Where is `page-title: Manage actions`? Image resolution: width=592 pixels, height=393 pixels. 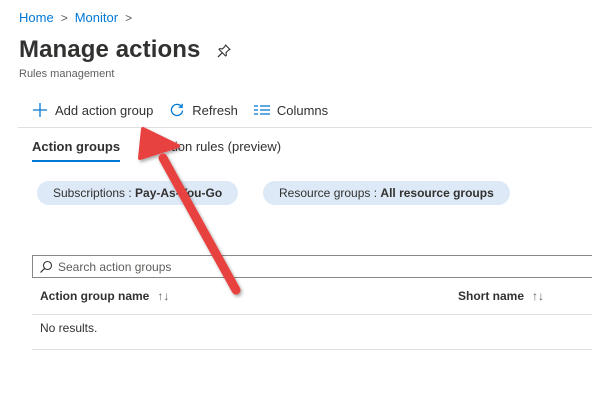 page-title: Manage actions is located at coordinates (110, 49).